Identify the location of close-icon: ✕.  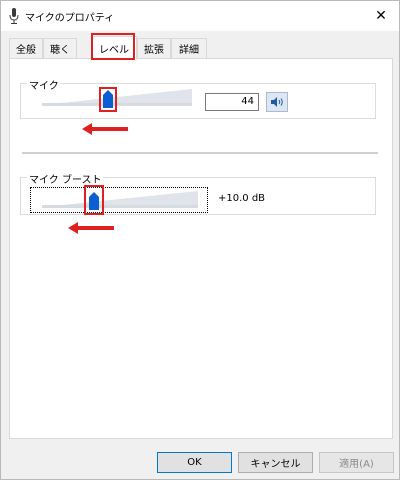
(381, 16).